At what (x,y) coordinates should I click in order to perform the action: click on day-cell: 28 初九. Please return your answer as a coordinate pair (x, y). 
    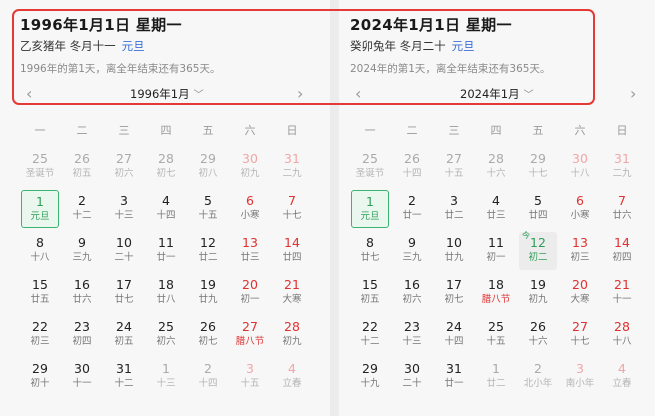
    Looking at the image, I should click on (292, 335).